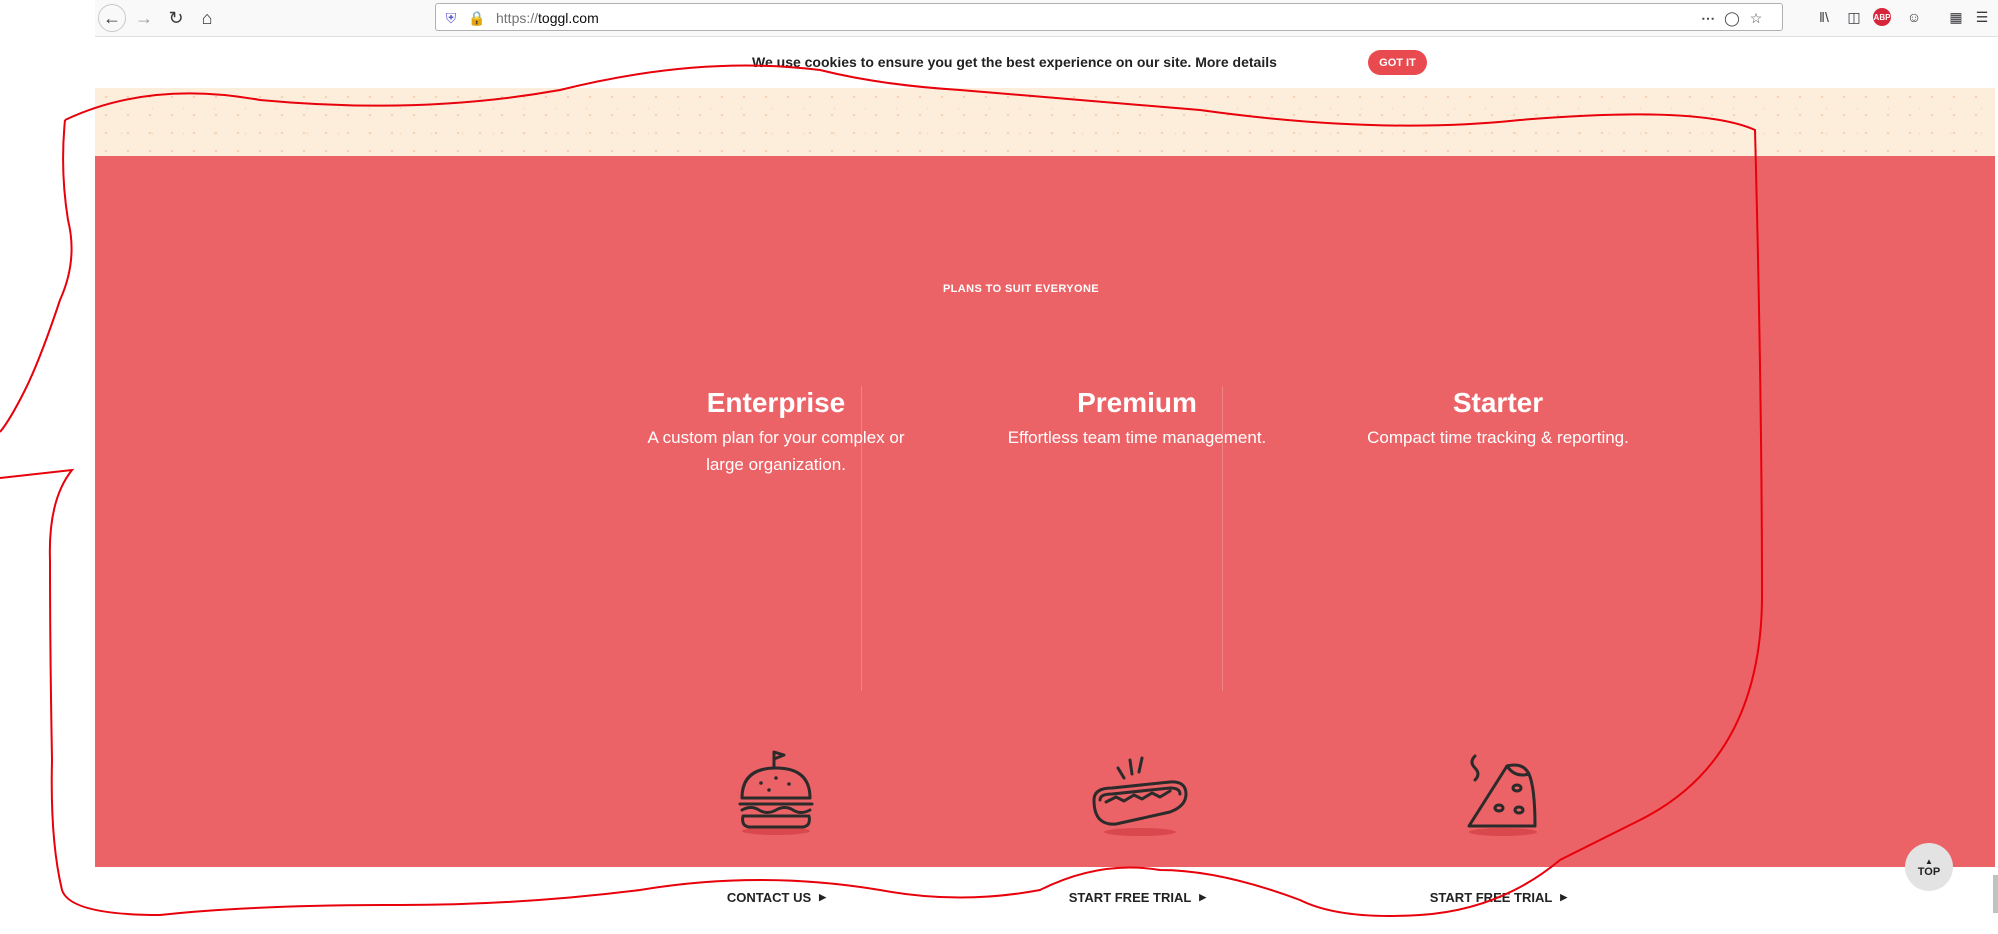 The image size is (1998, 934). I want to click on contact-us-button: CONTACT US ▶, so click(776, 897).